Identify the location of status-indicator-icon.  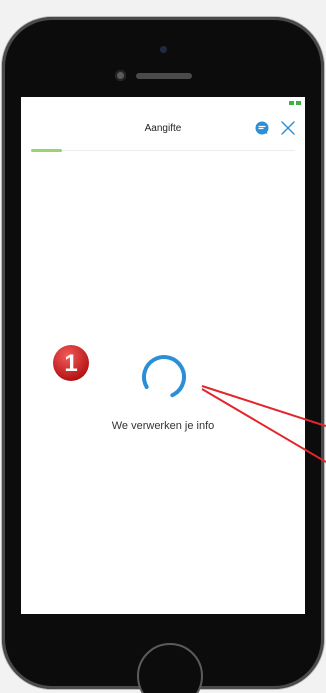
(295, 103).